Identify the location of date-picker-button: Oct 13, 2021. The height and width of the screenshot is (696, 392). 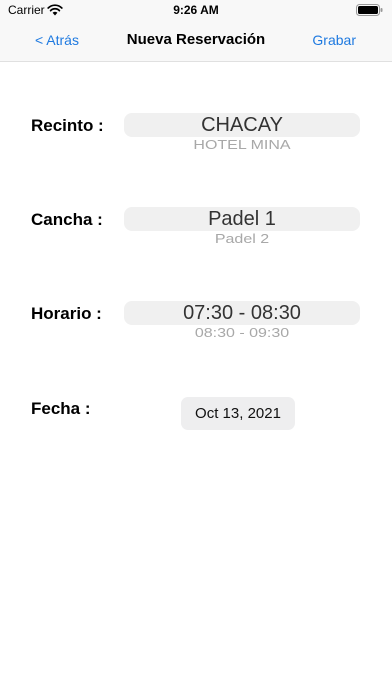
(238, 413).